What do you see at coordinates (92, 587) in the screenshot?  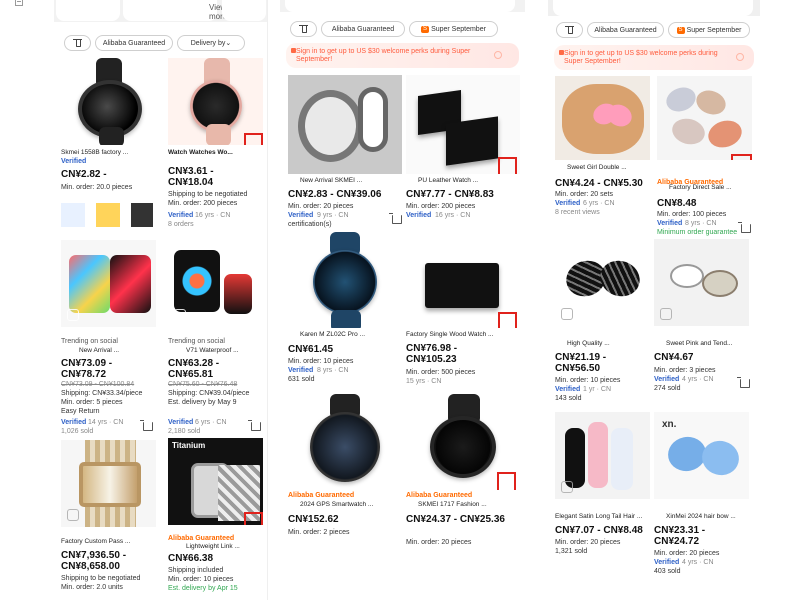 I see `min-order-text: Min. order: 2.0 units` at bounding box center [92, 587].